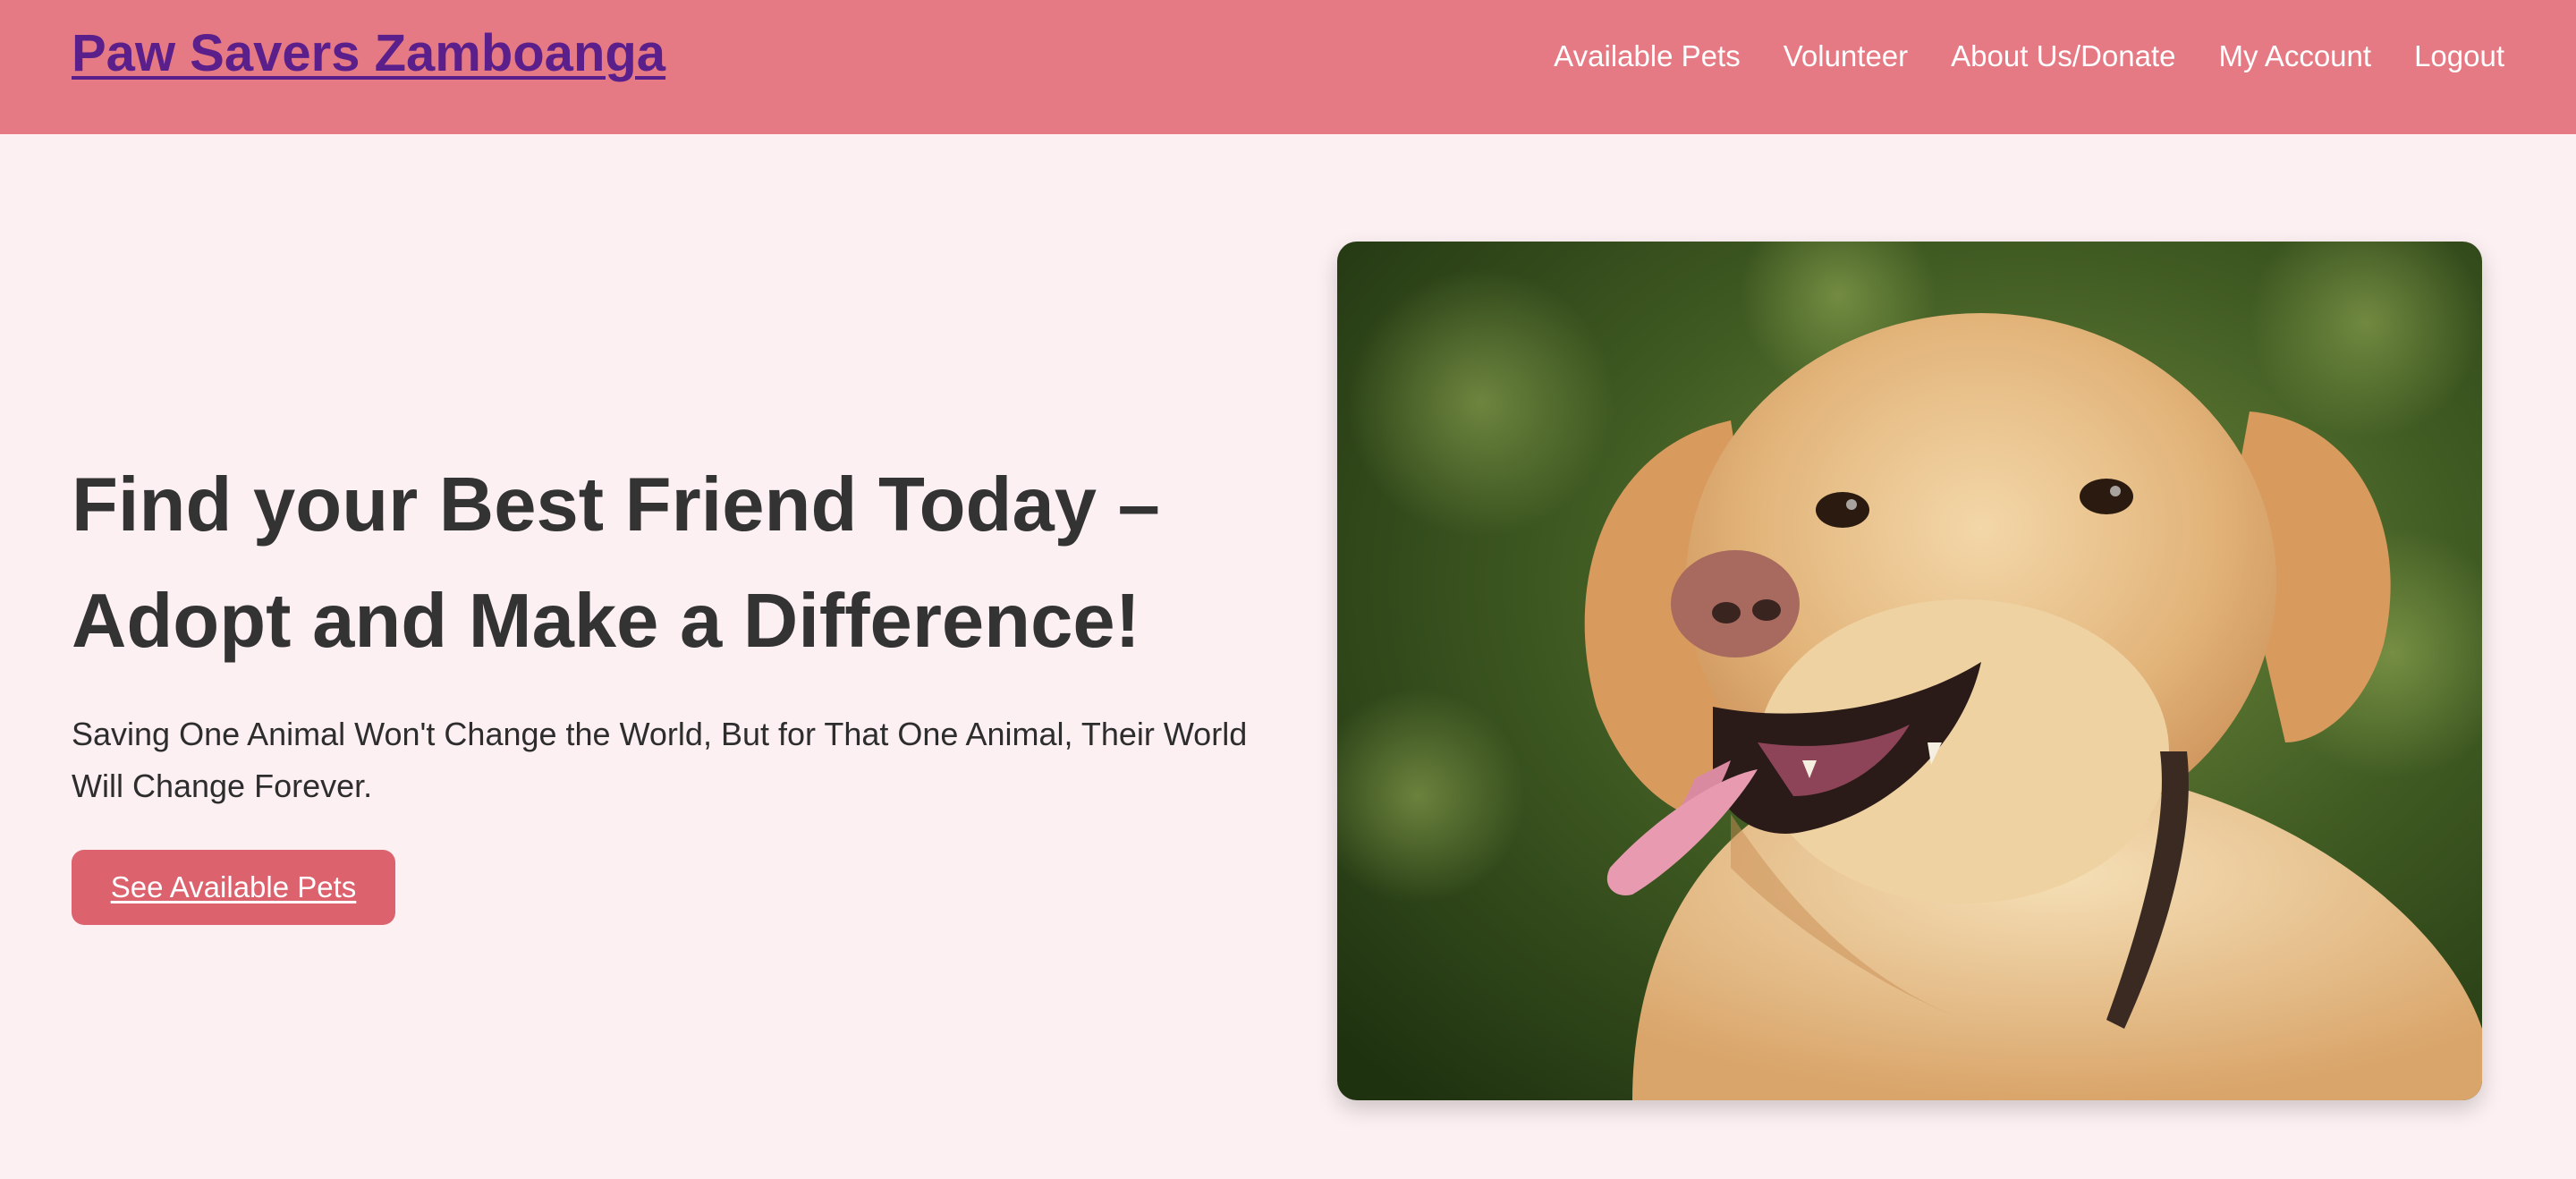  Describe the element at coordinates (368, 53) in the screenshot. I see `site-title-link: Paw Savers Zamboanga` at that location.